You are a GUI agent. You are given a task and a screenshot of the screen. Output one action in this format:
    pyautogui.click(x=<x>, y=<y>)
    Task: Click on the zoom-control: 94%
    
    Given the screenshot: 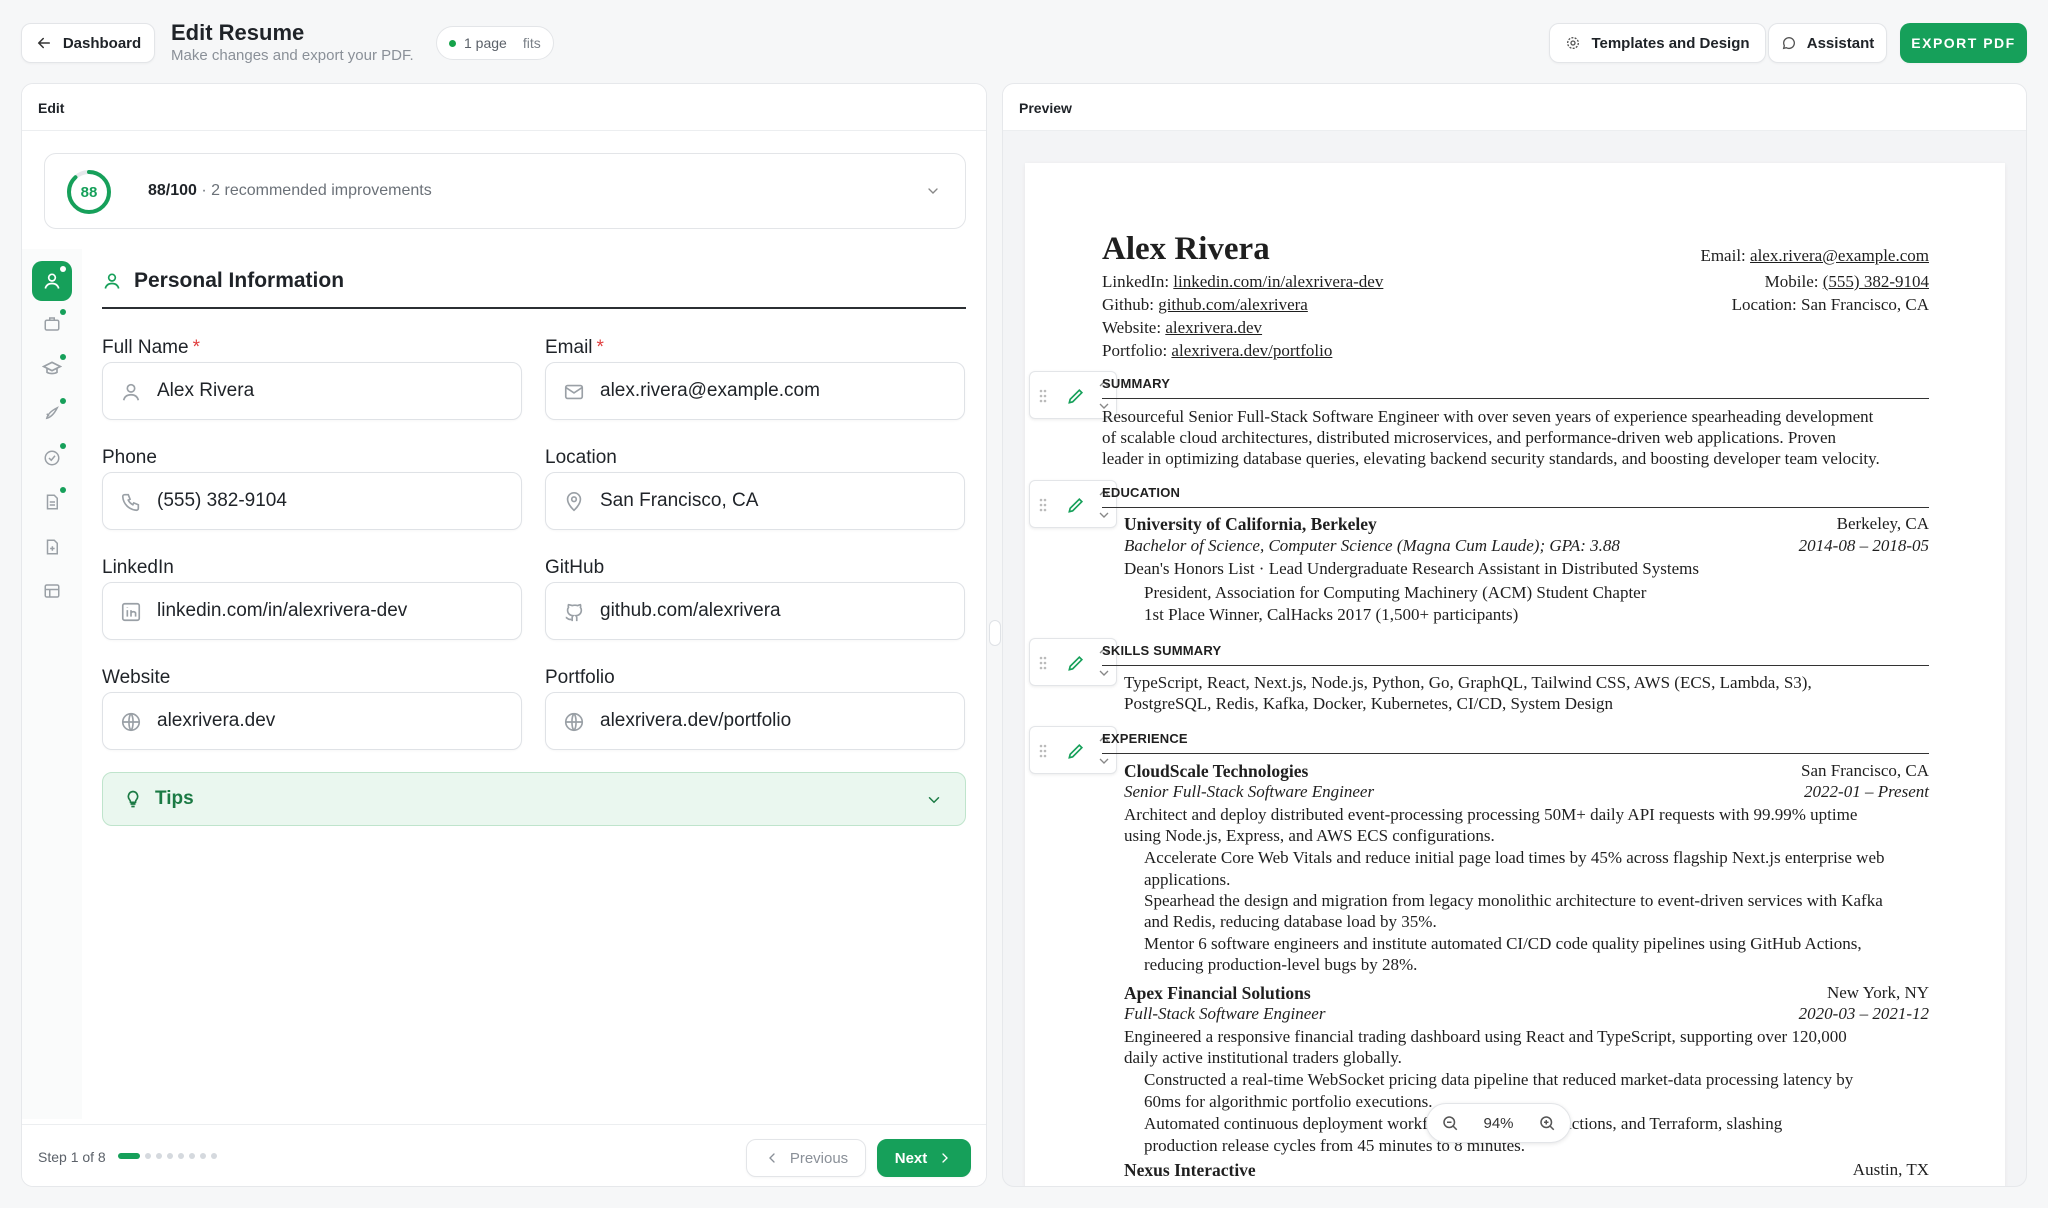 What is the action you would take?
    pyautogui.click(x=1498, y=1123)
    